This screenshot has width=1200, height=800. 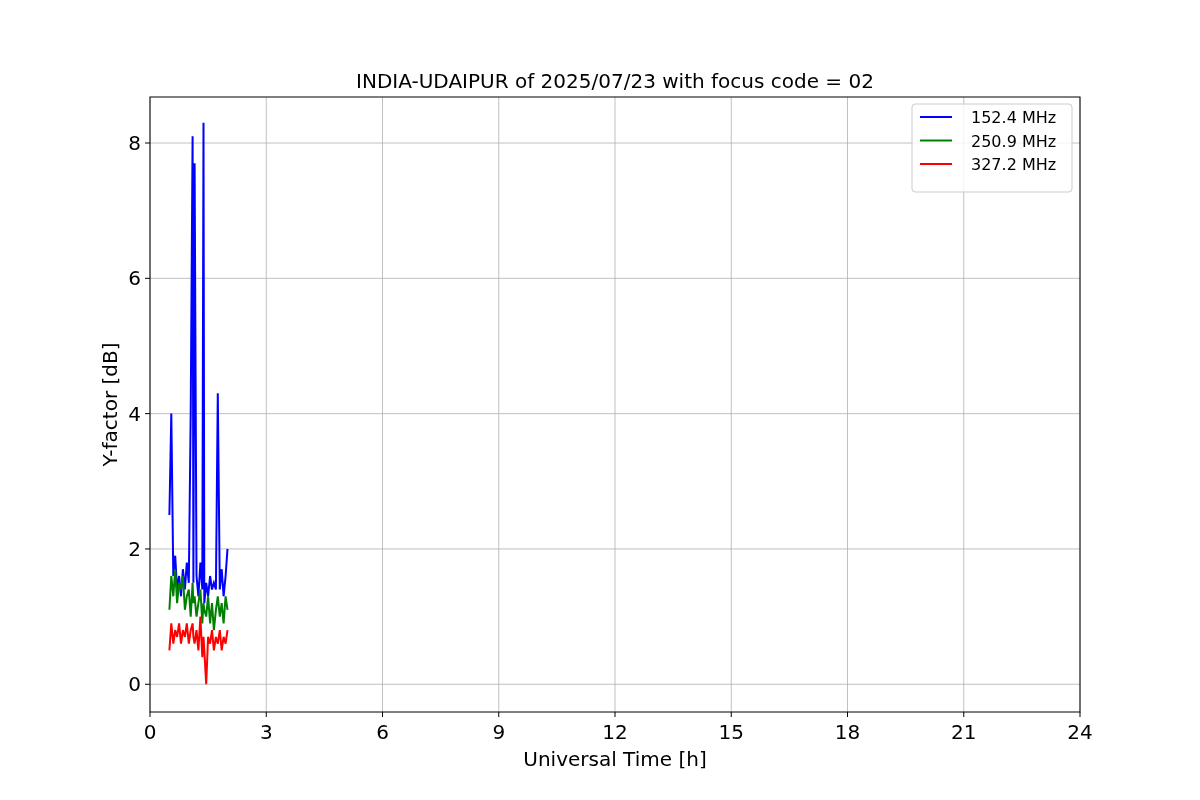 What do you see at coordinates (150, 732) in the screenshot?
I see `x-tick-label: 0` at bounding box center [150, 732].